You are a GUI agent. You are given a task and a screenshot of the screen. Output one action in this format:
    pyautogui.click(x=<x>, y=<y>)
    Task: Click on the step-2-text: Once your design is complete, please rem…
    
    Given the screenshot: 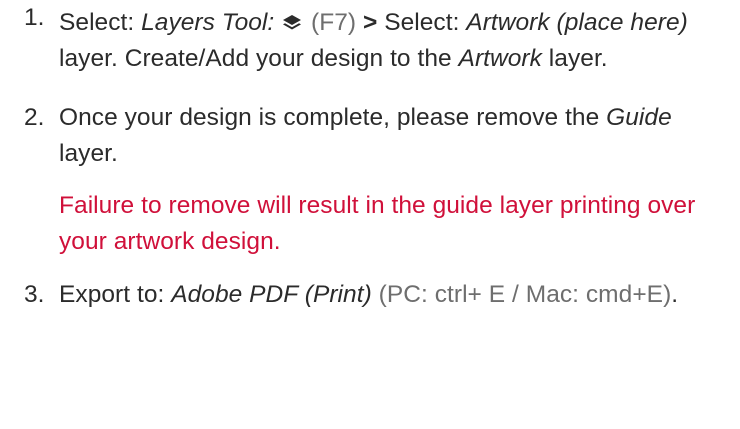 What is the action you would take?
    pyautogui.click(x=329, y=117)
    